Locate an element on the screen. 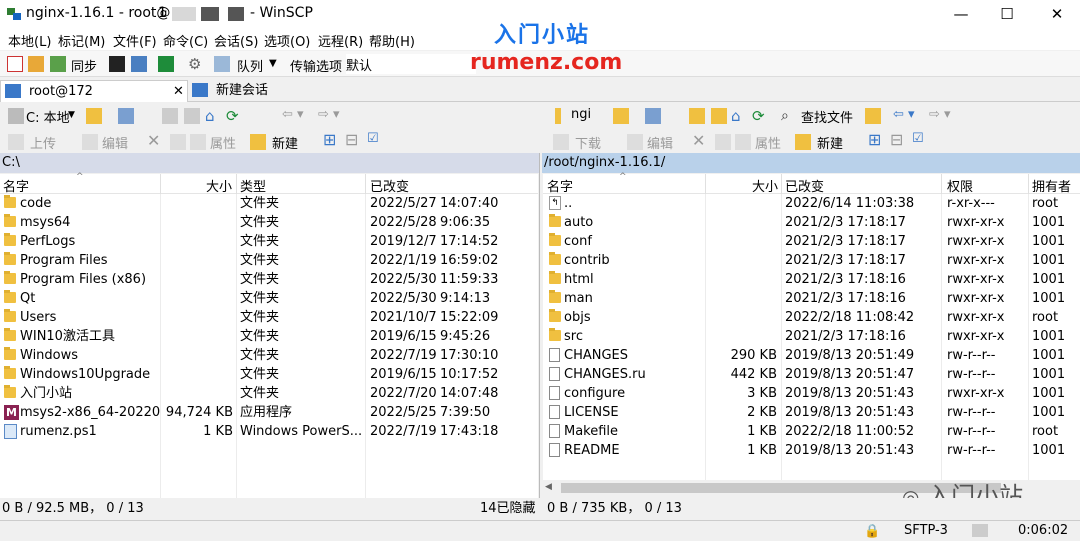 Image resolution: width=1080 pixels, height=541 pixels. drive-select: C: 本地 is located at coordinates (48, 116).